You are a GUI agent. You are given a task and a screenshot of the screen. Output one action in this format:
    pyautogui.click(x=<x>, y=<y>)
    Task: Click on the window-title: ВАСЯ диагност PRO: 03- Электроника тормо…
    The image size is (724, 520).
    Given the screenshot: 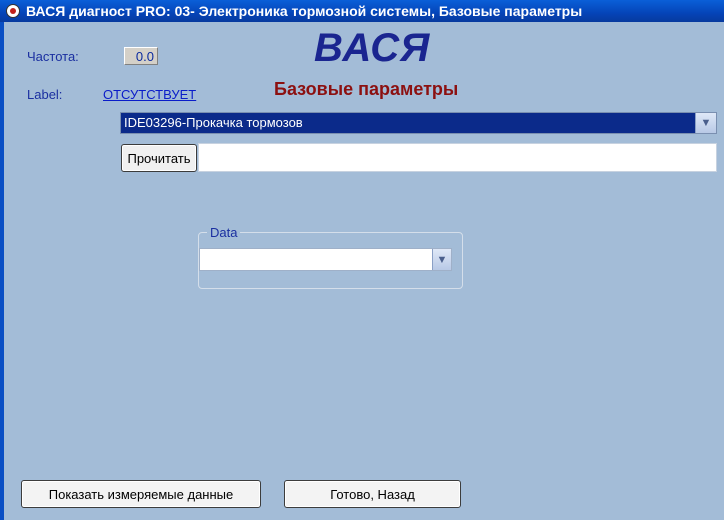 What is the action you would take?
    pyautogui.click(x=304, y=11)
    